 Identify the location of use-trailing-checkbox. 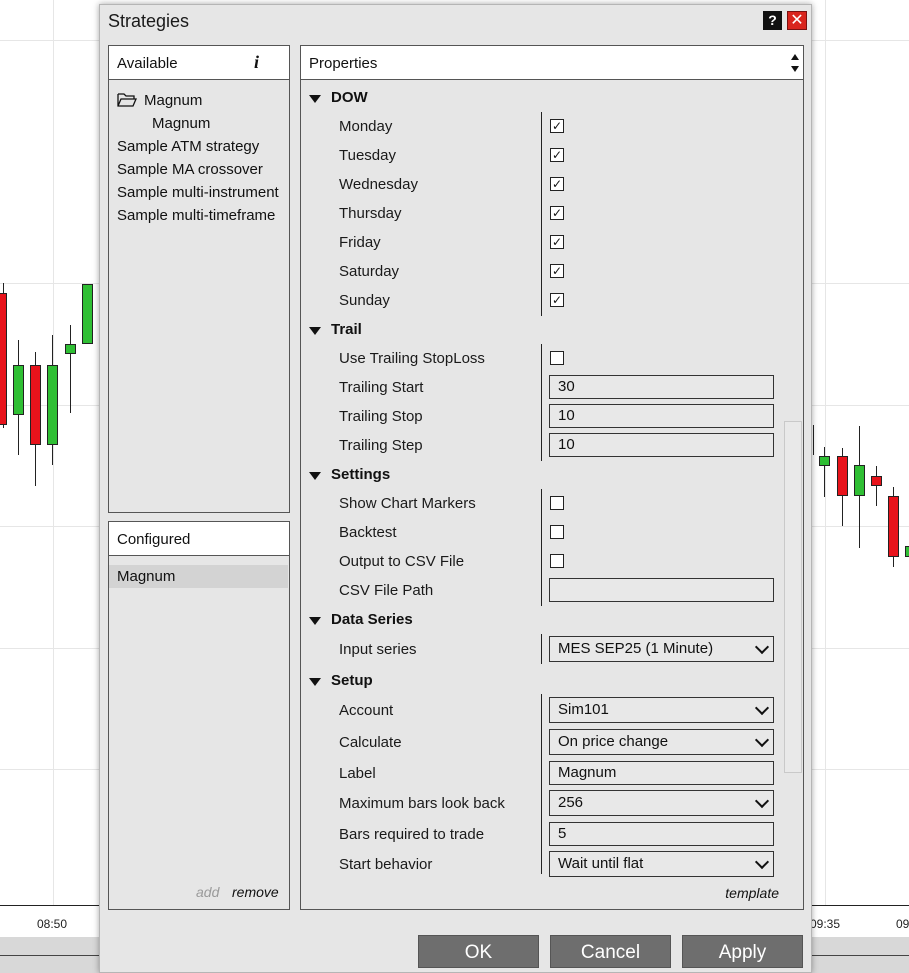
(557, 358).